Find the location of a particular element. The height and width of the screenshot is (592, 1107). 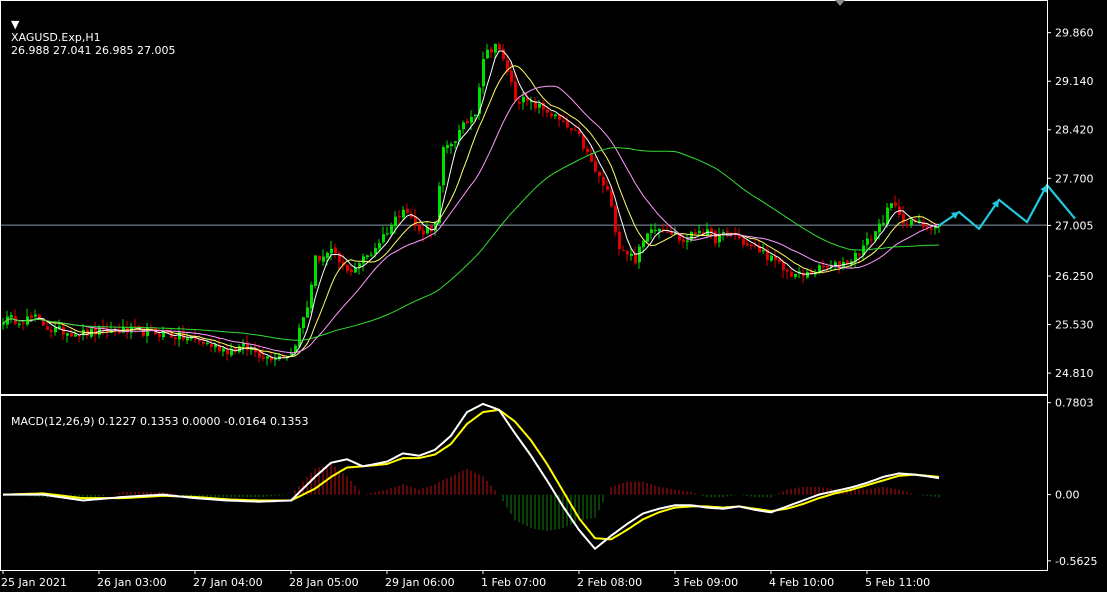

x-tick-label: 5 Feb 11:00 is located at coordinates (897, 582).